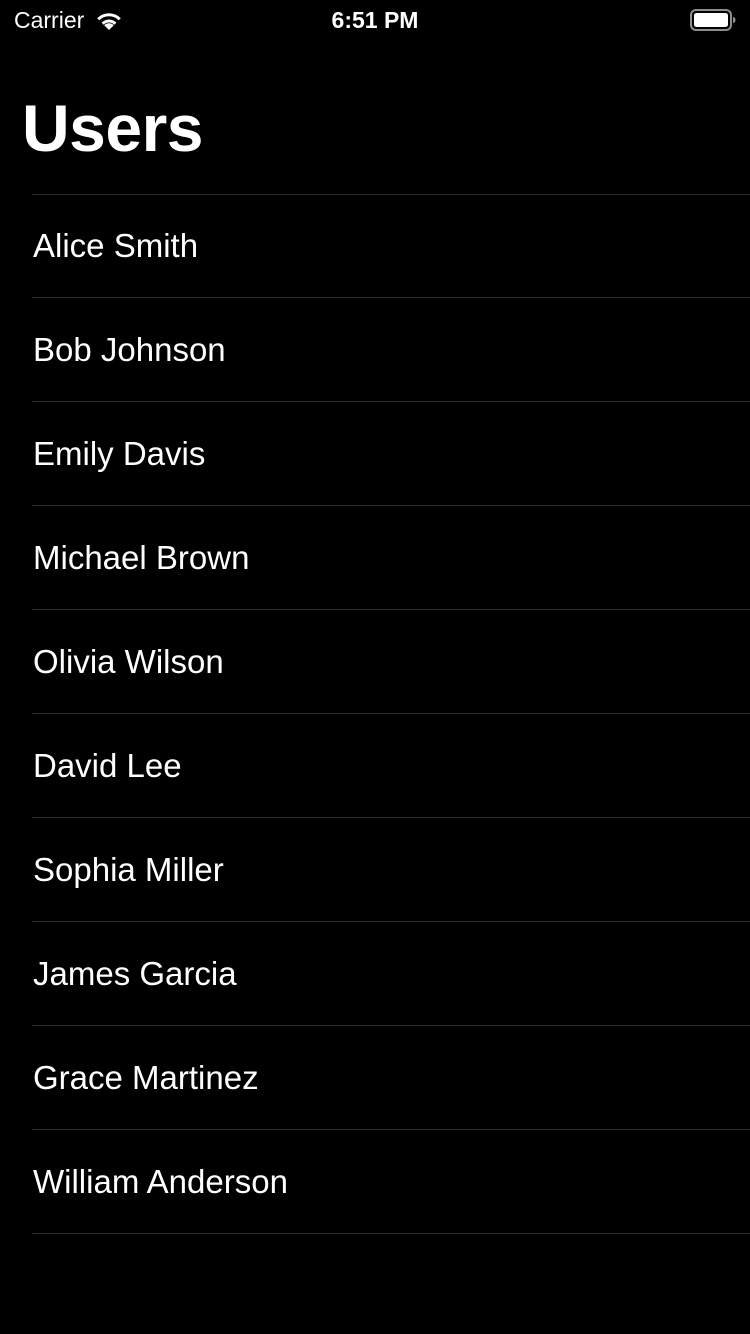 Image resolution: width=750 pixels, height=1334 pixels. Describe the element at coordinates (391, 766) in the screenshot. I see `user-row: David Lee` at that location.